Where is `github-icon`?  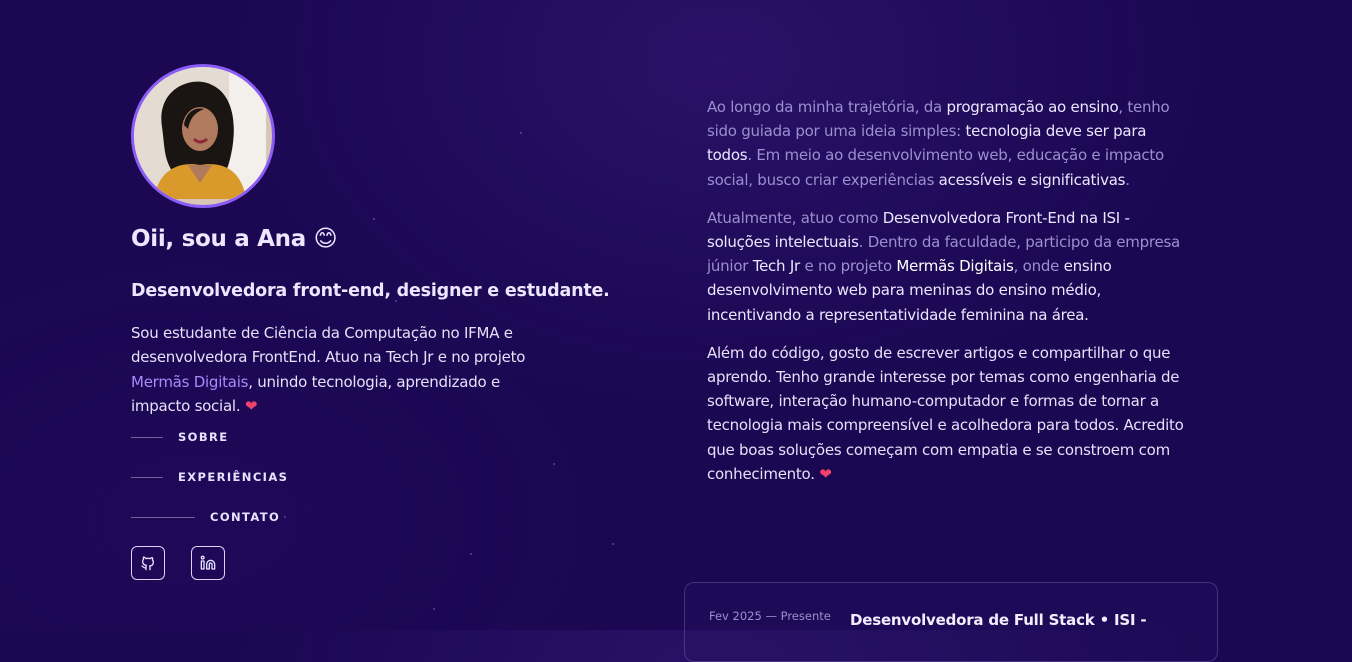
github-icon is located at coordinates (147, 563).